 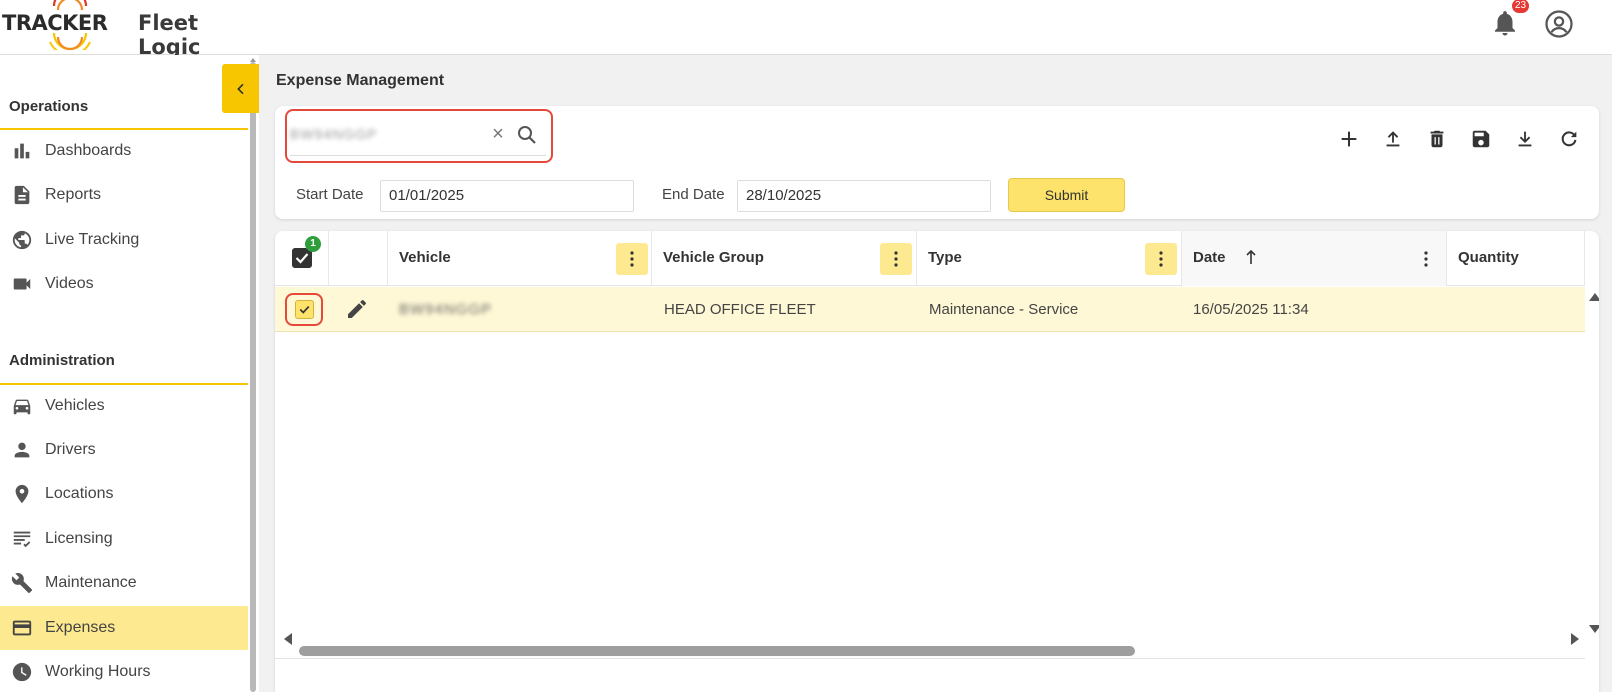 What do you see at coordinates (1575, 639) in the screenshot?
I see `grid-scroll-right-arrow` at bounding box center [1575, 639].